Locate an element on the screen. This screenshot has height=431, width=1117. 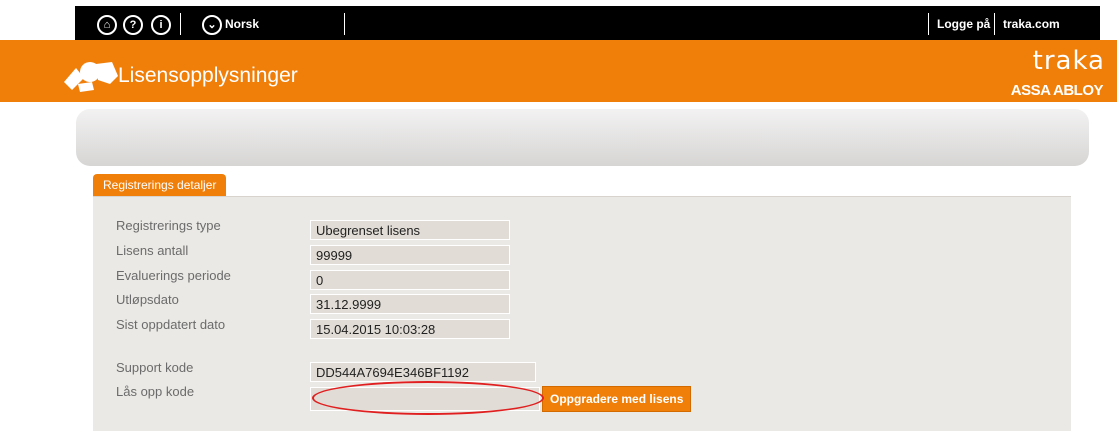
page-header: Lisensopplysninger traka ASSA ABLOY is located at coordinates (558, 71).